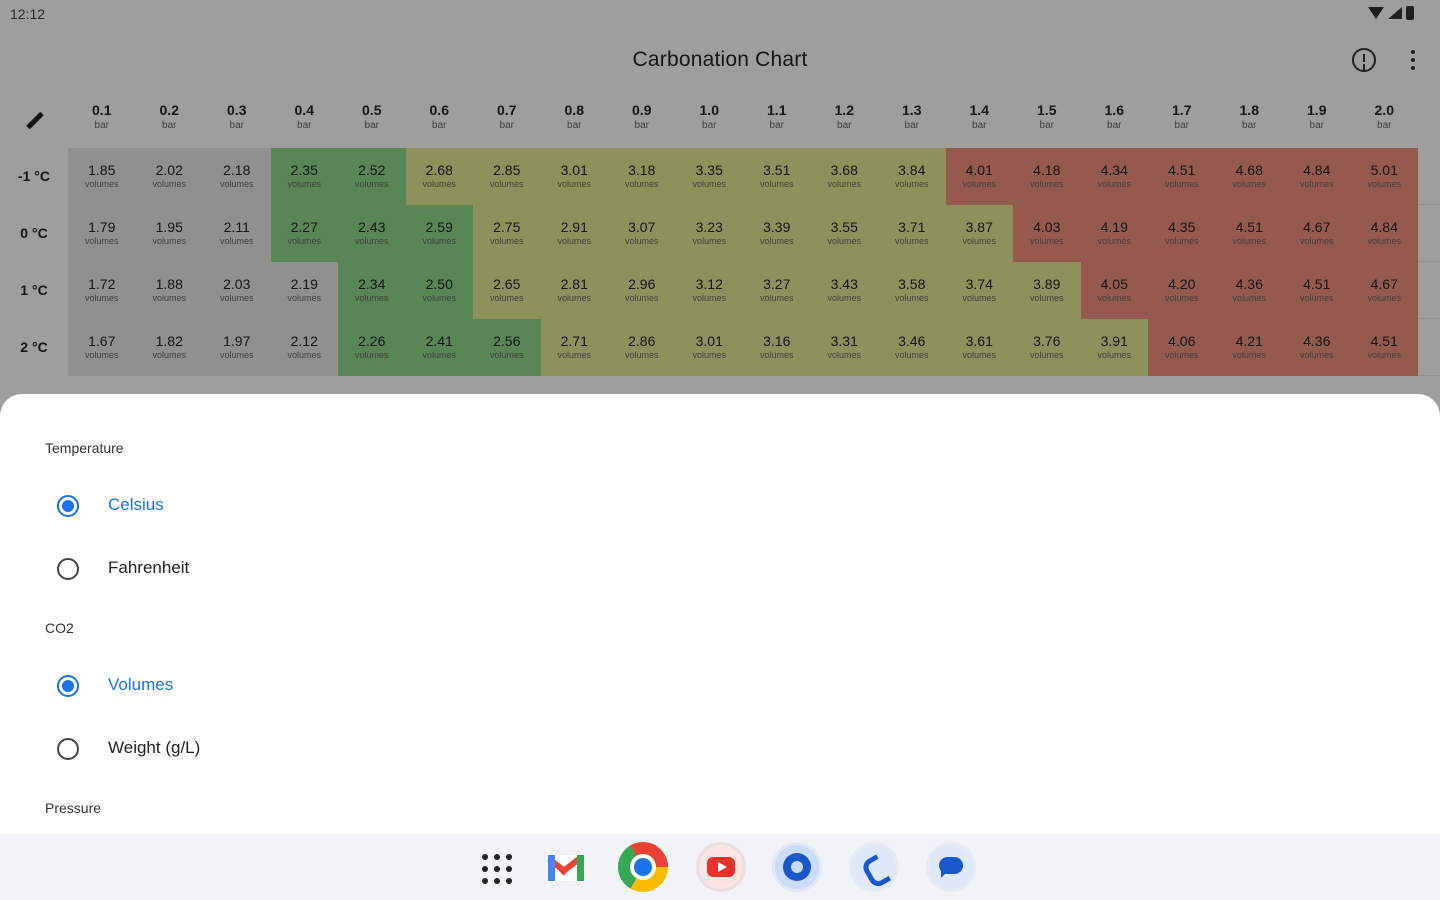 This screenshot has width=1440, height=900. I want to click on gmail-icon, so click(566, 867).